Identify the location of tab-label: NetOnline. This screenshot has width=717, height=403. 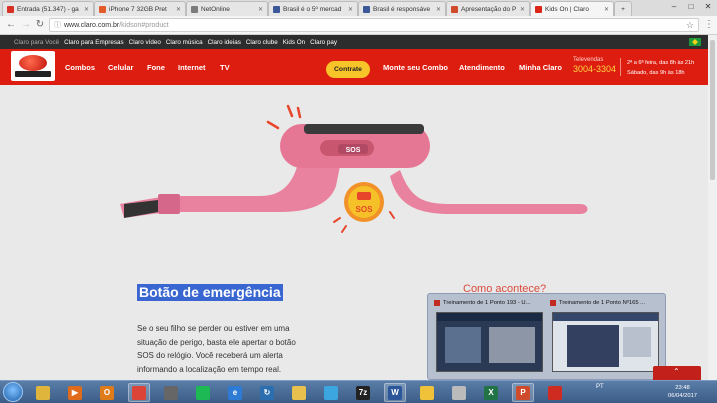
(215, 9).